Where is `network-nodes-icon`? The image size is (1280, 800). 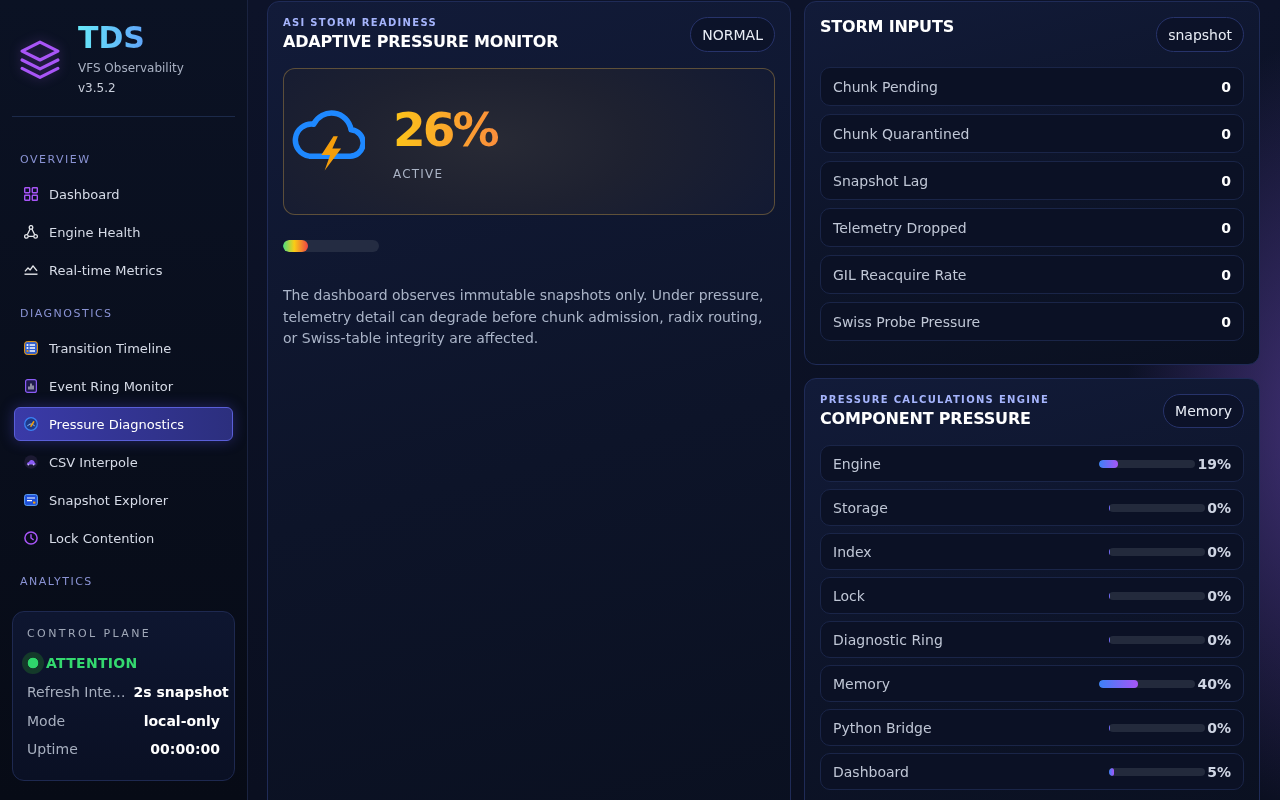 network-nodes-icon is located at coordinates (31, 232).